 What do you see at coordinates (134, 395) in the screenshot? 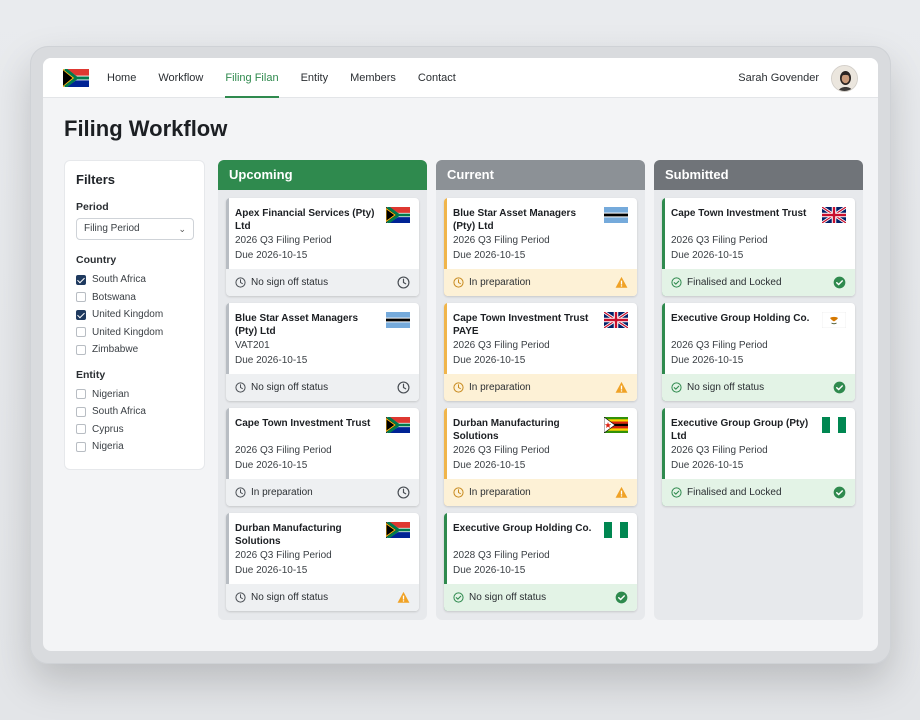
I see `entity-option: Nigerian` at bounding box center [134, 395].